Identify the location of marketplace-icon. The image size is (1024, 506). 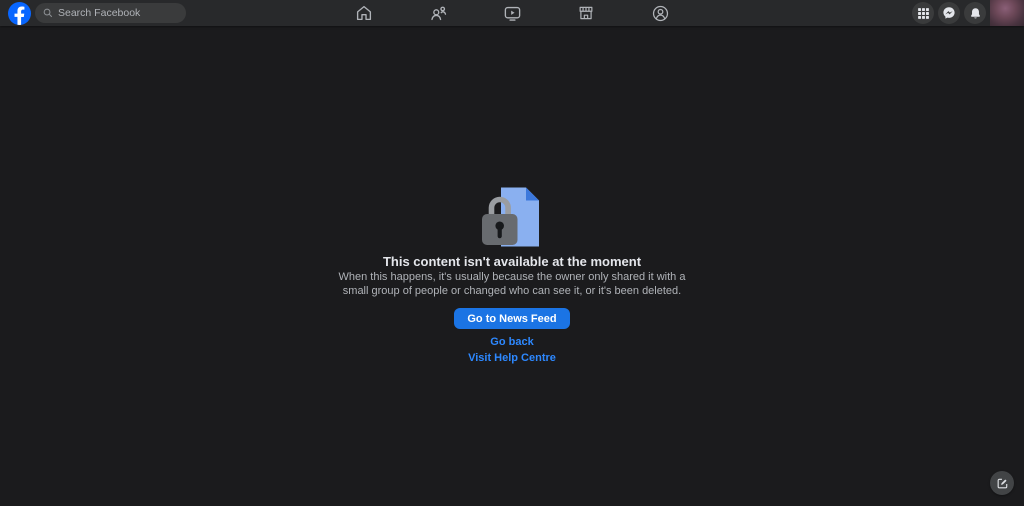
(586, 13).